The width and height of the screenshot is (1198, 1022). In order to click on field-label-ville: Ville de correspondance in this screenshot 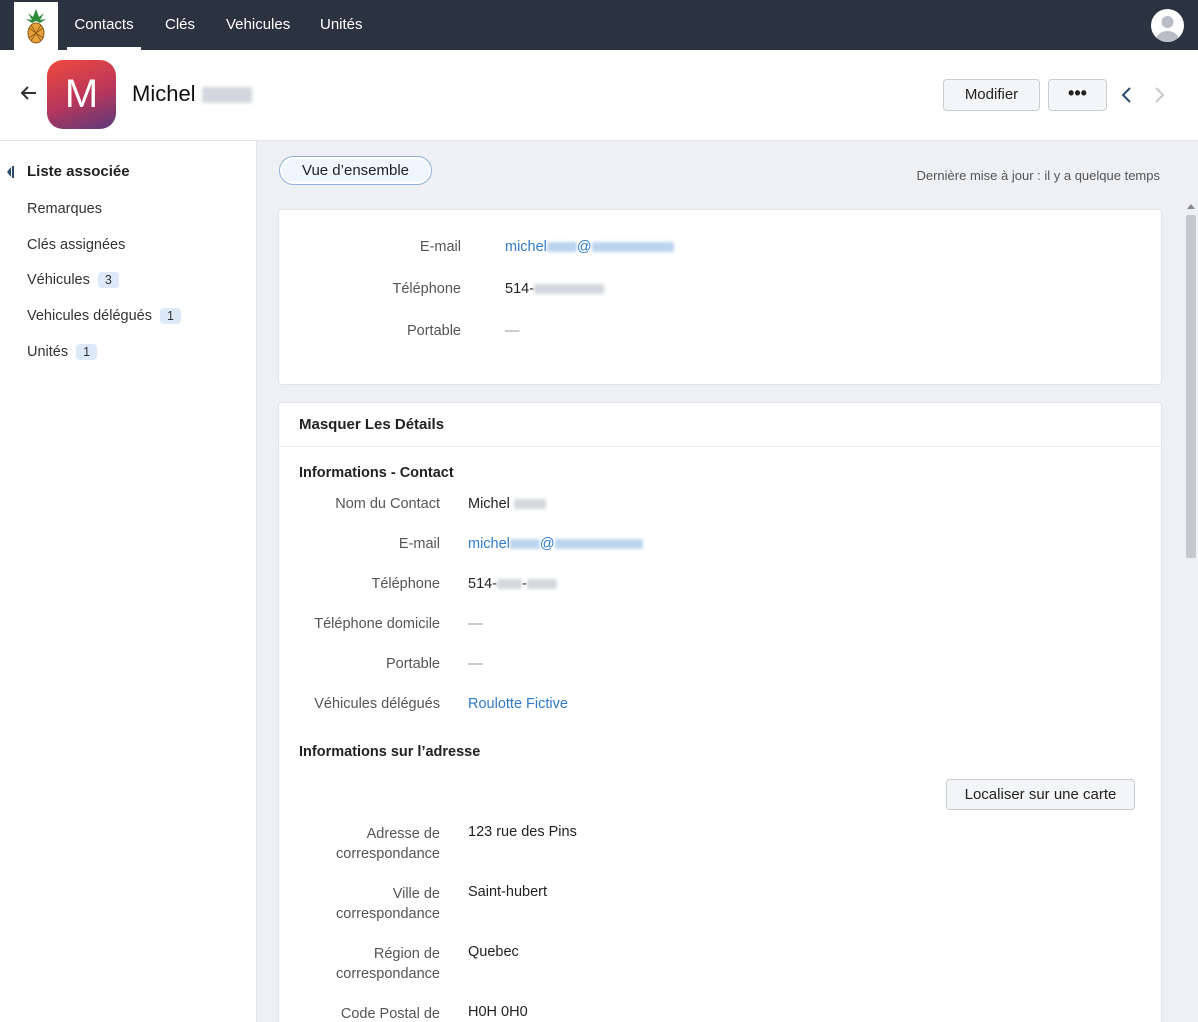, I will do `click(388, 904)`.